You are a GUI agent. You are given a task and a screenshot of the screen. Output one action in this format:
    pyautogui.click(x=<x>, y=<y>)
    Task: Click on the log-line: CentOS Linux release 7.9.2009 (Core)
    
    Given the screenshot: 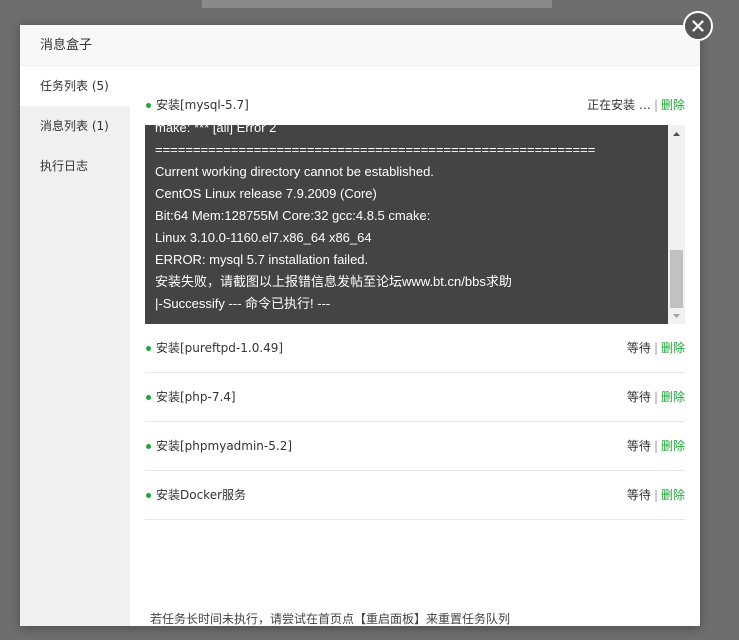 What is the action you would take?
    pyautogui.click(x=266, y=193)
    